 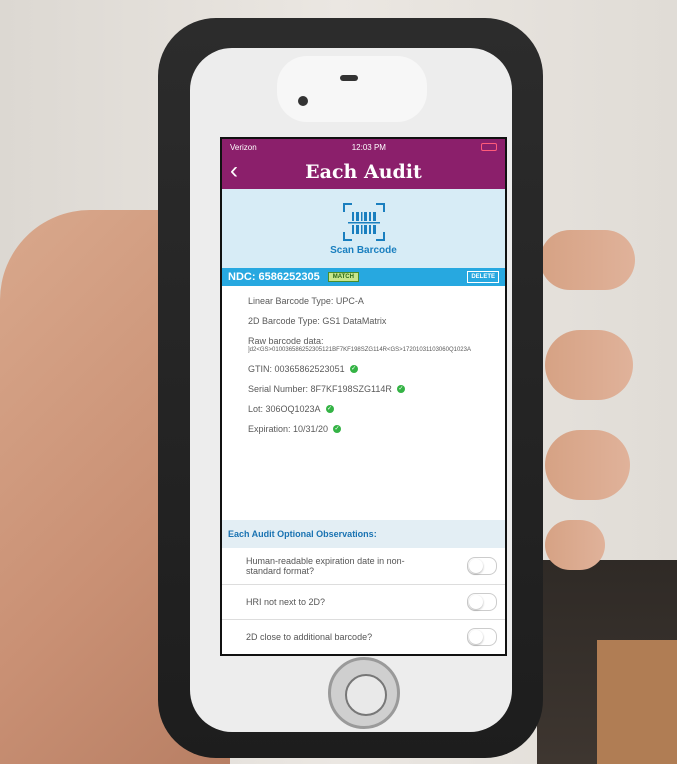 I want to click on ndc-number: NDC: 6586252305, so click(x=274, y=277).